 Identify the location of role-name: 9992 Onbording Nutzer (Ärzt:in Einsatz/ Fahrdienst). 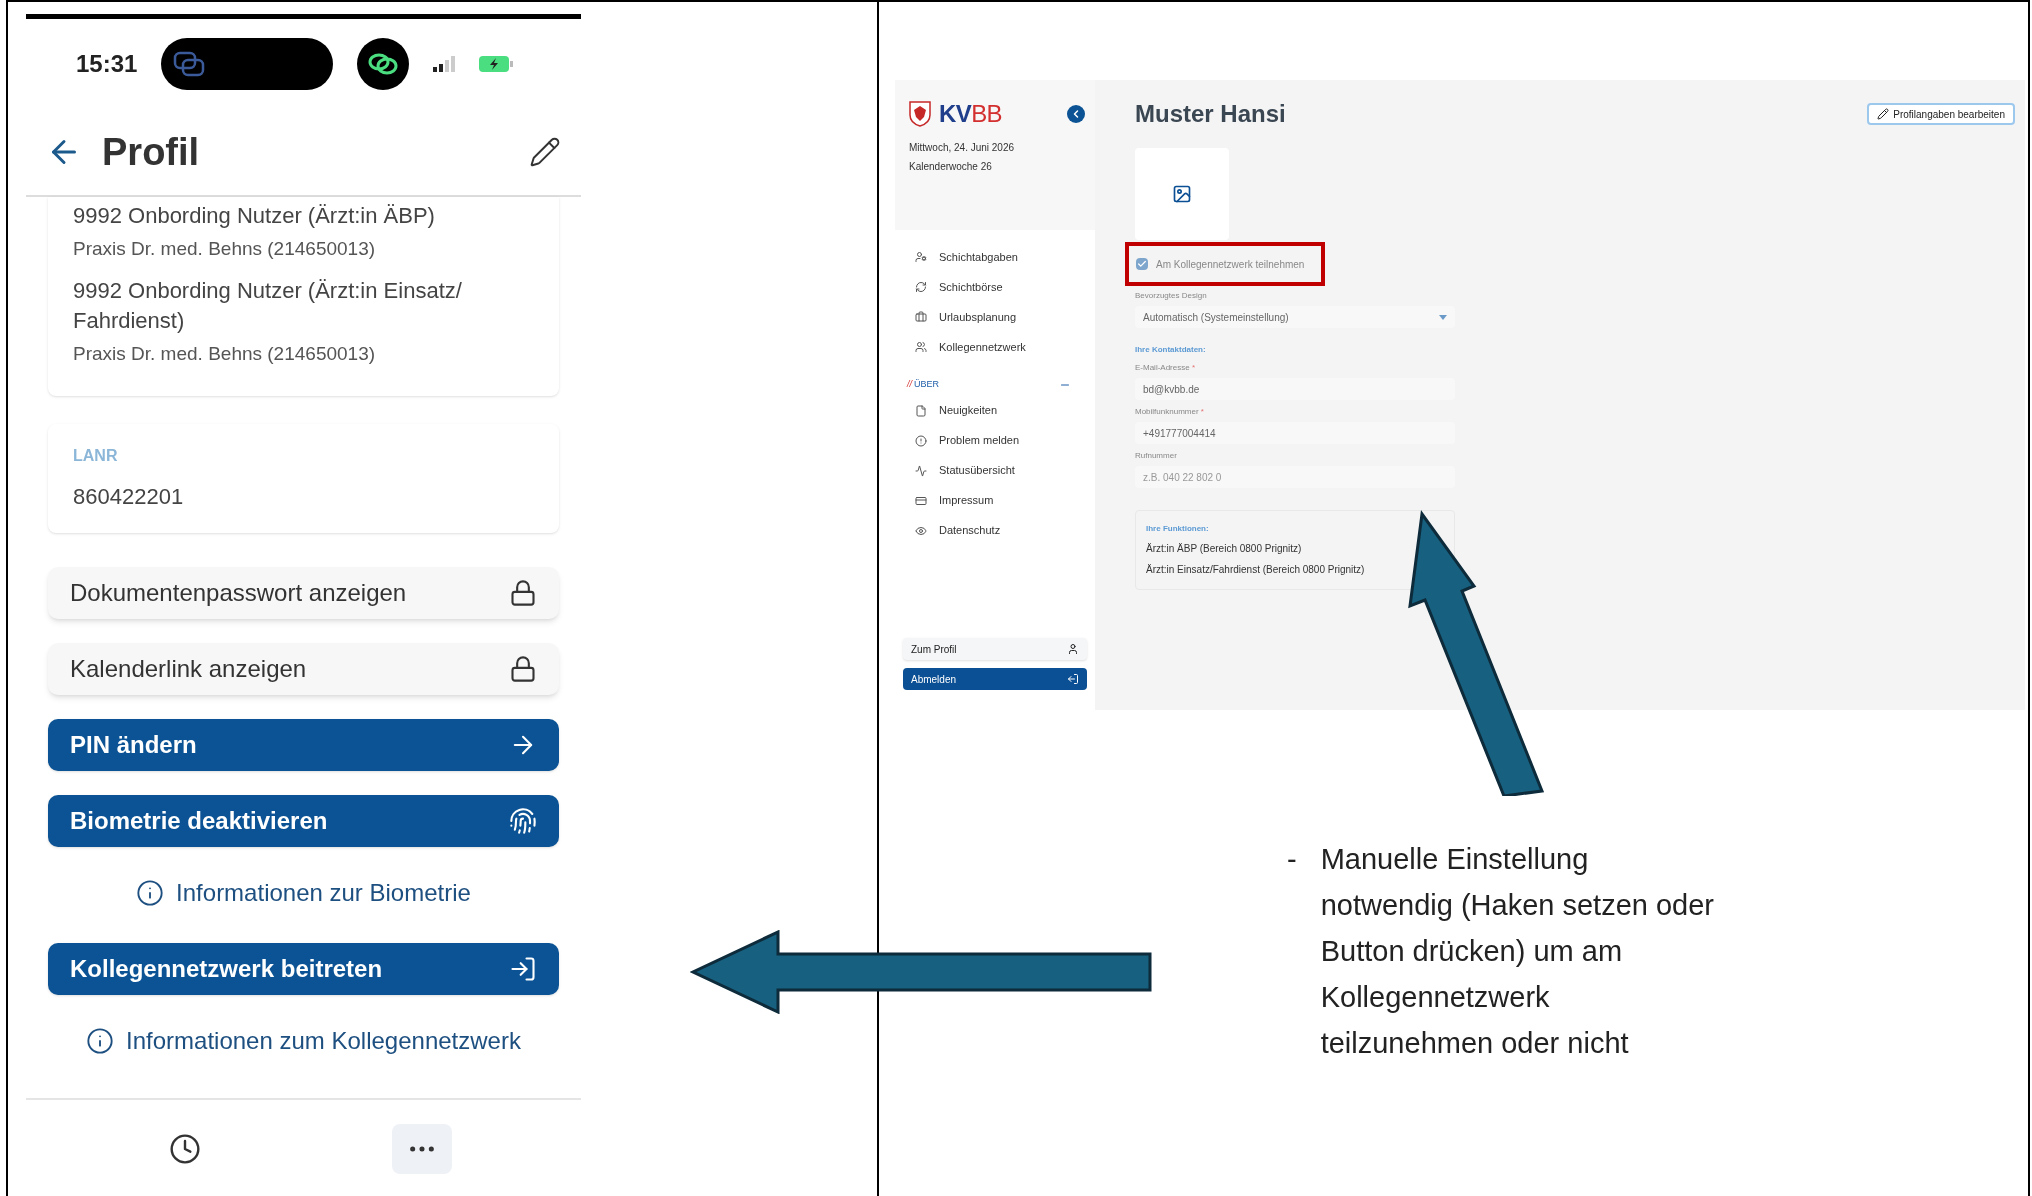
(268, 305).